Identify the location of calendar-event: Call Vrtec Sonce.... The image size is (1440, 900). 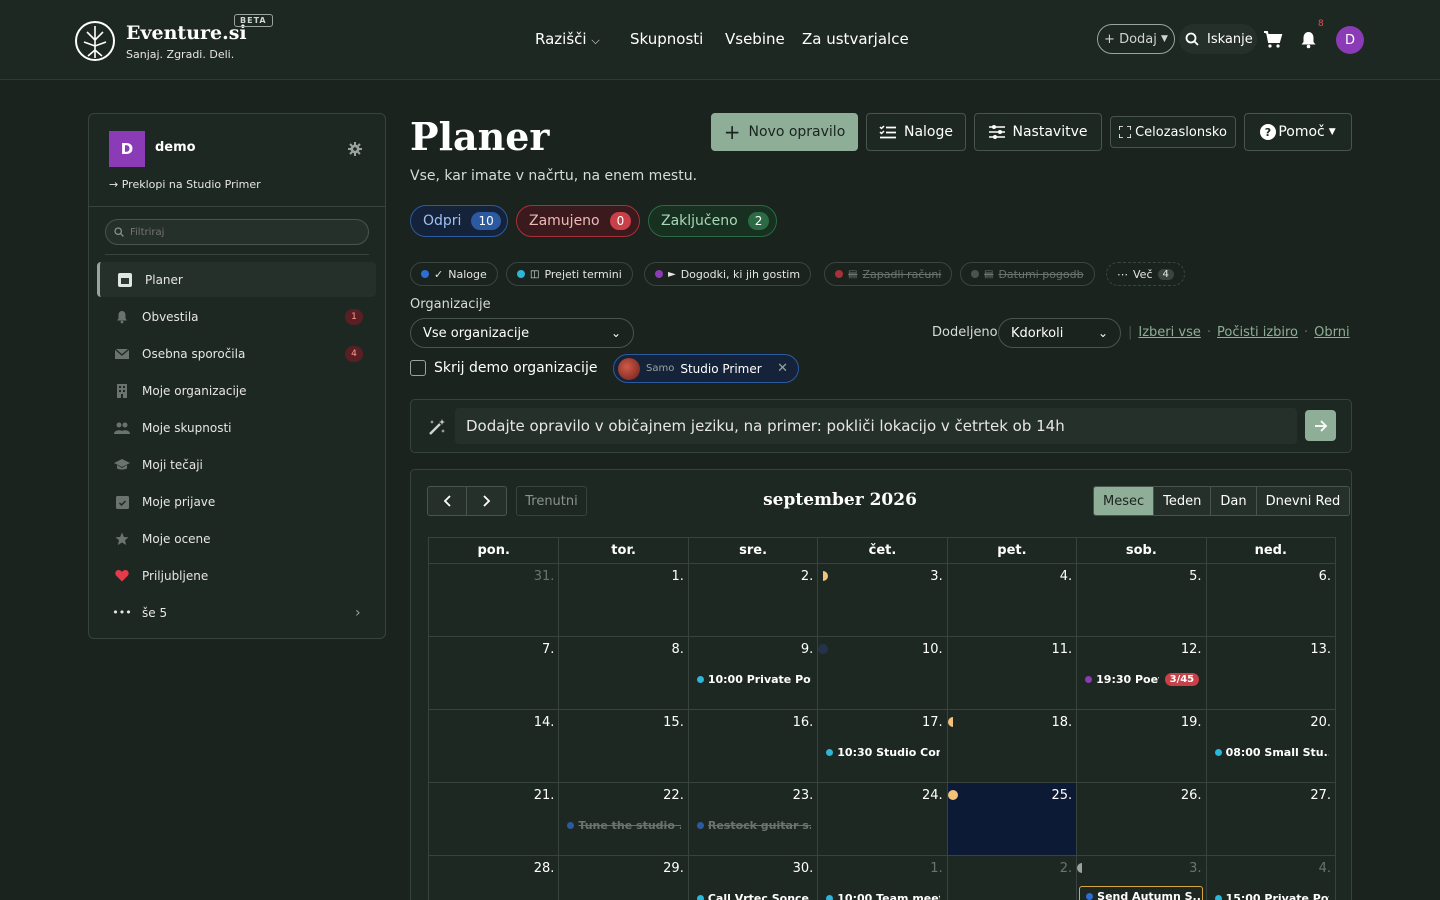
(753, 895).